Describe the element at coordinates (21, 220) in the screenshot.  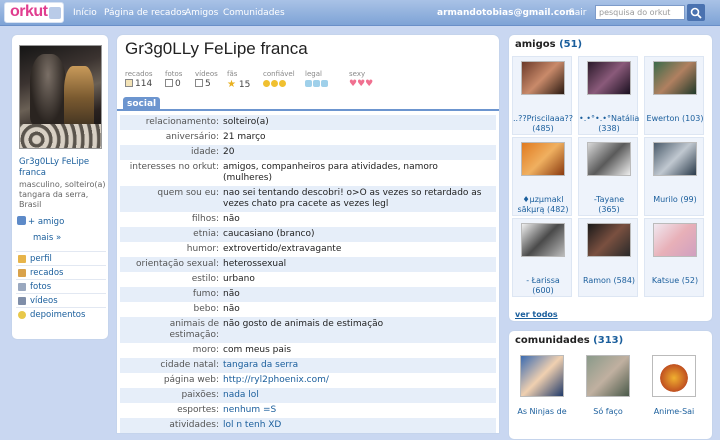
I see `add-friend-icon` at that location.